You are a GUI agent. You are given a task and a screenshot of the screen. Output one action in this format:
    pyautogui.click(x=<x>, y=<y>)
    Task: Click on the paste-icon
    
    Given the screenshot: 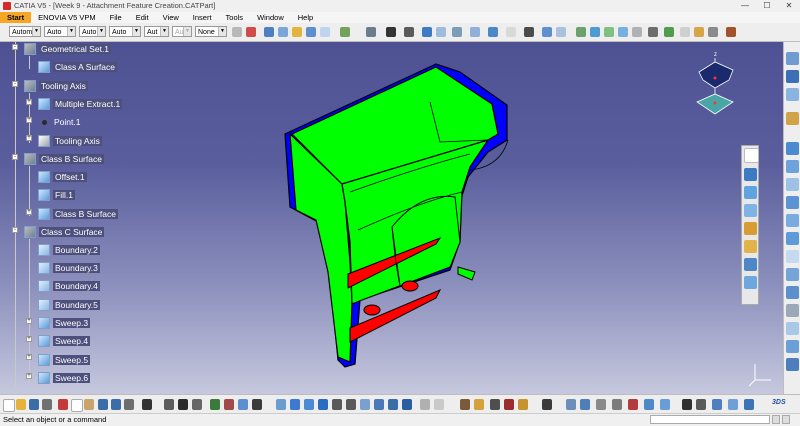 What is the action you would take?
    pyautogui.click(x=89, y=404)
    